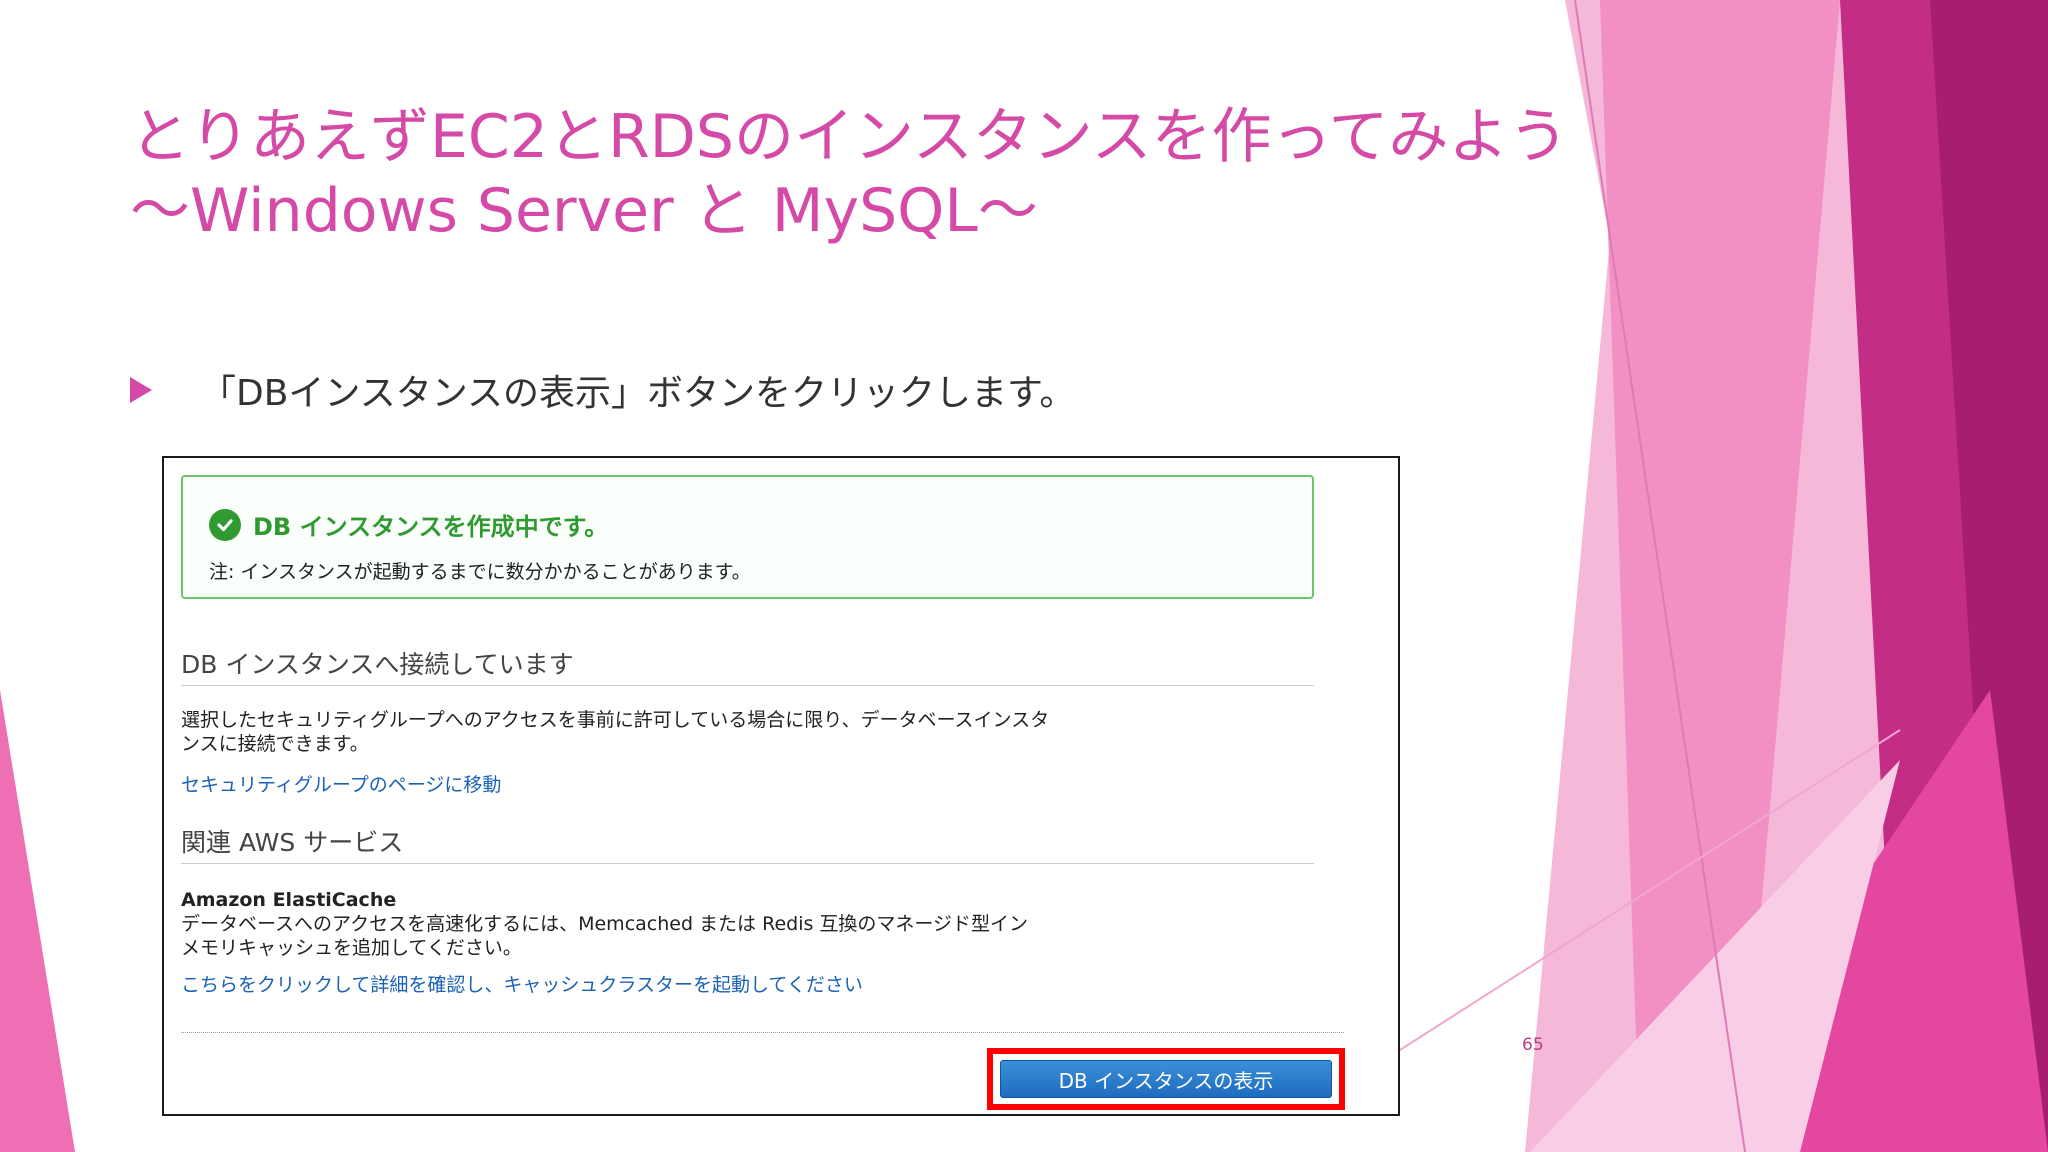  I want to click on bullet-item: 「DBインスタンスの表示」ボタンをクリックします。, so click(602, 390).